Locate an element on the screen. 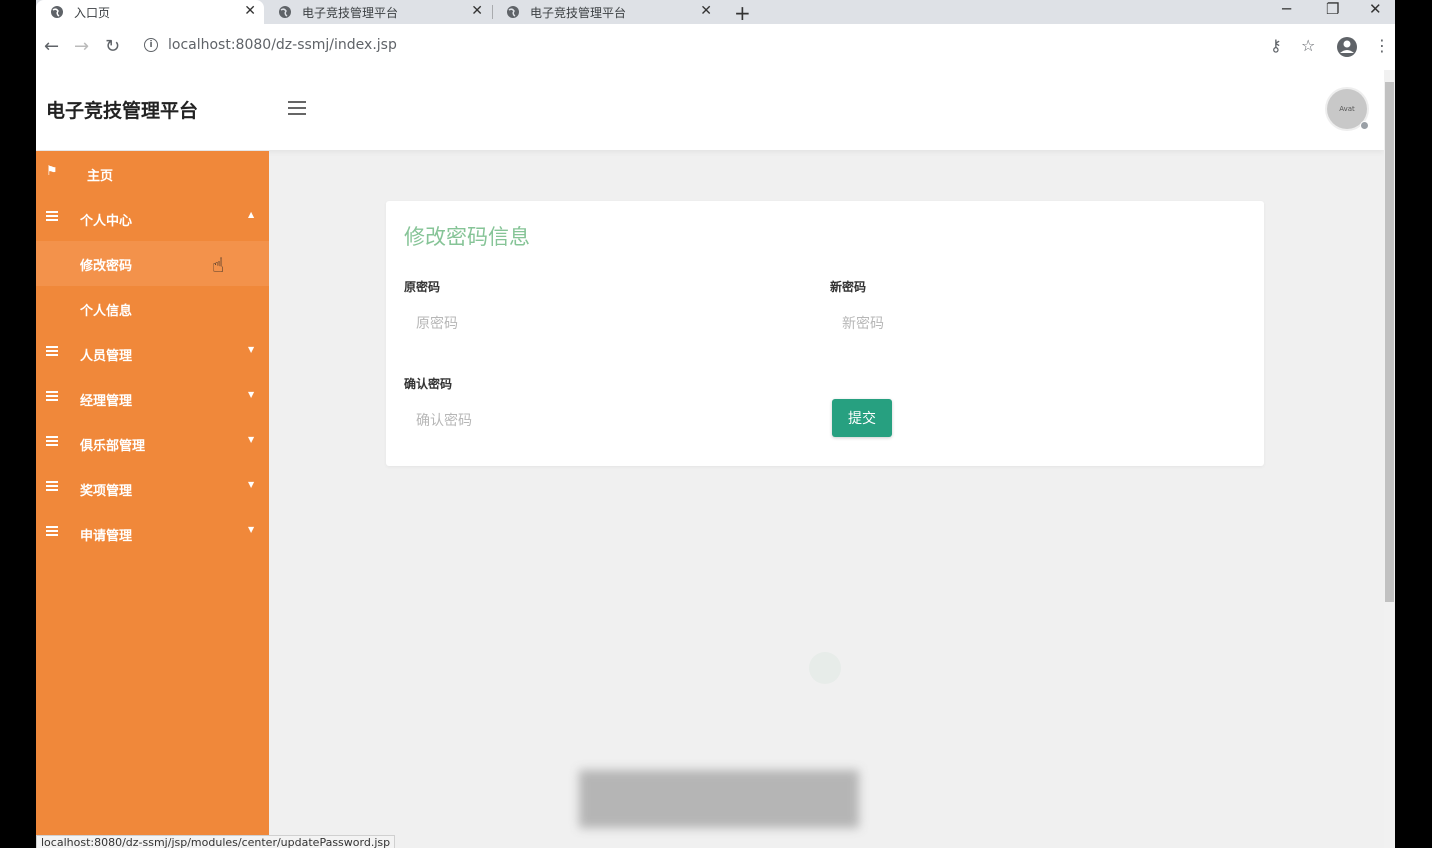  more-vert-icon: ⋮ is located at coordinates (1382, 45).